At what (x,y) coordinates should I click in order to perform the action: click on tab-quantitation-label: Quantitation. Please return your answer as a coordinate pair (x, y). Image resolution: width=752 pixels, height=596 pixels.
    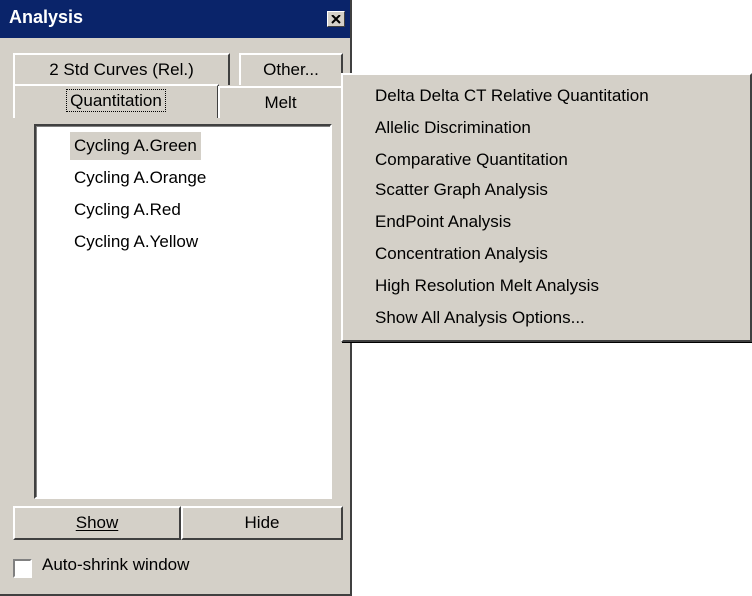
    Looking at the image, I should click on (116, 100).